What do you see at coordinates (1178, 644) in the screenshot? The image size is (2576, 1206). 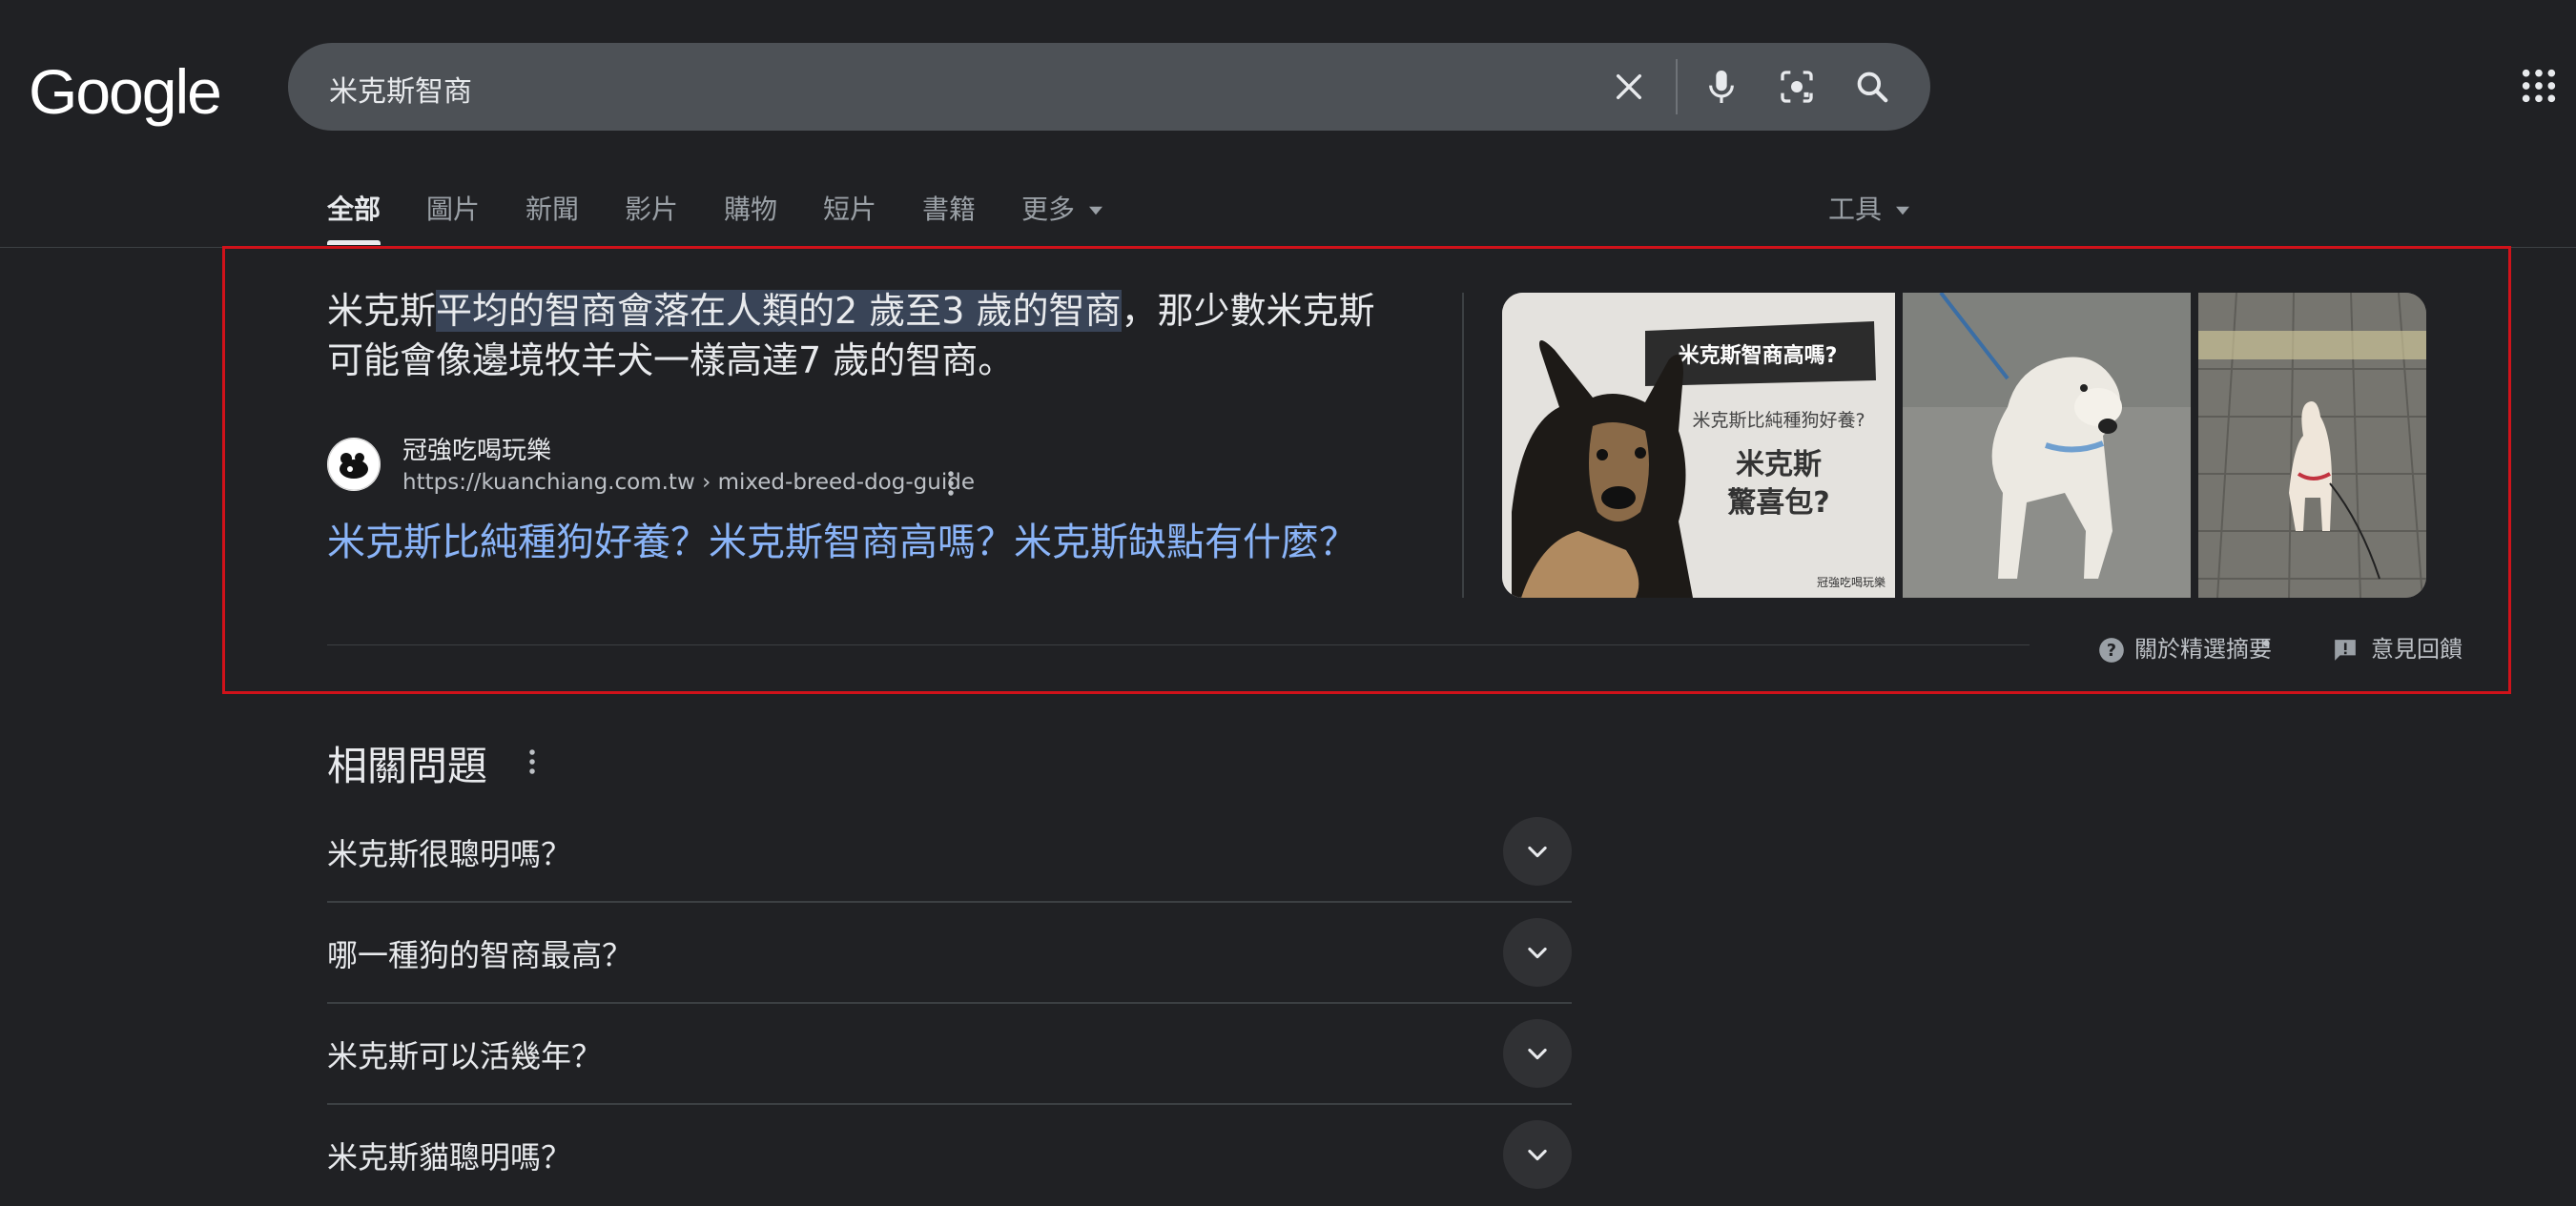 I see `snippet-bottom-divider` at bounding box center [1178, 644].